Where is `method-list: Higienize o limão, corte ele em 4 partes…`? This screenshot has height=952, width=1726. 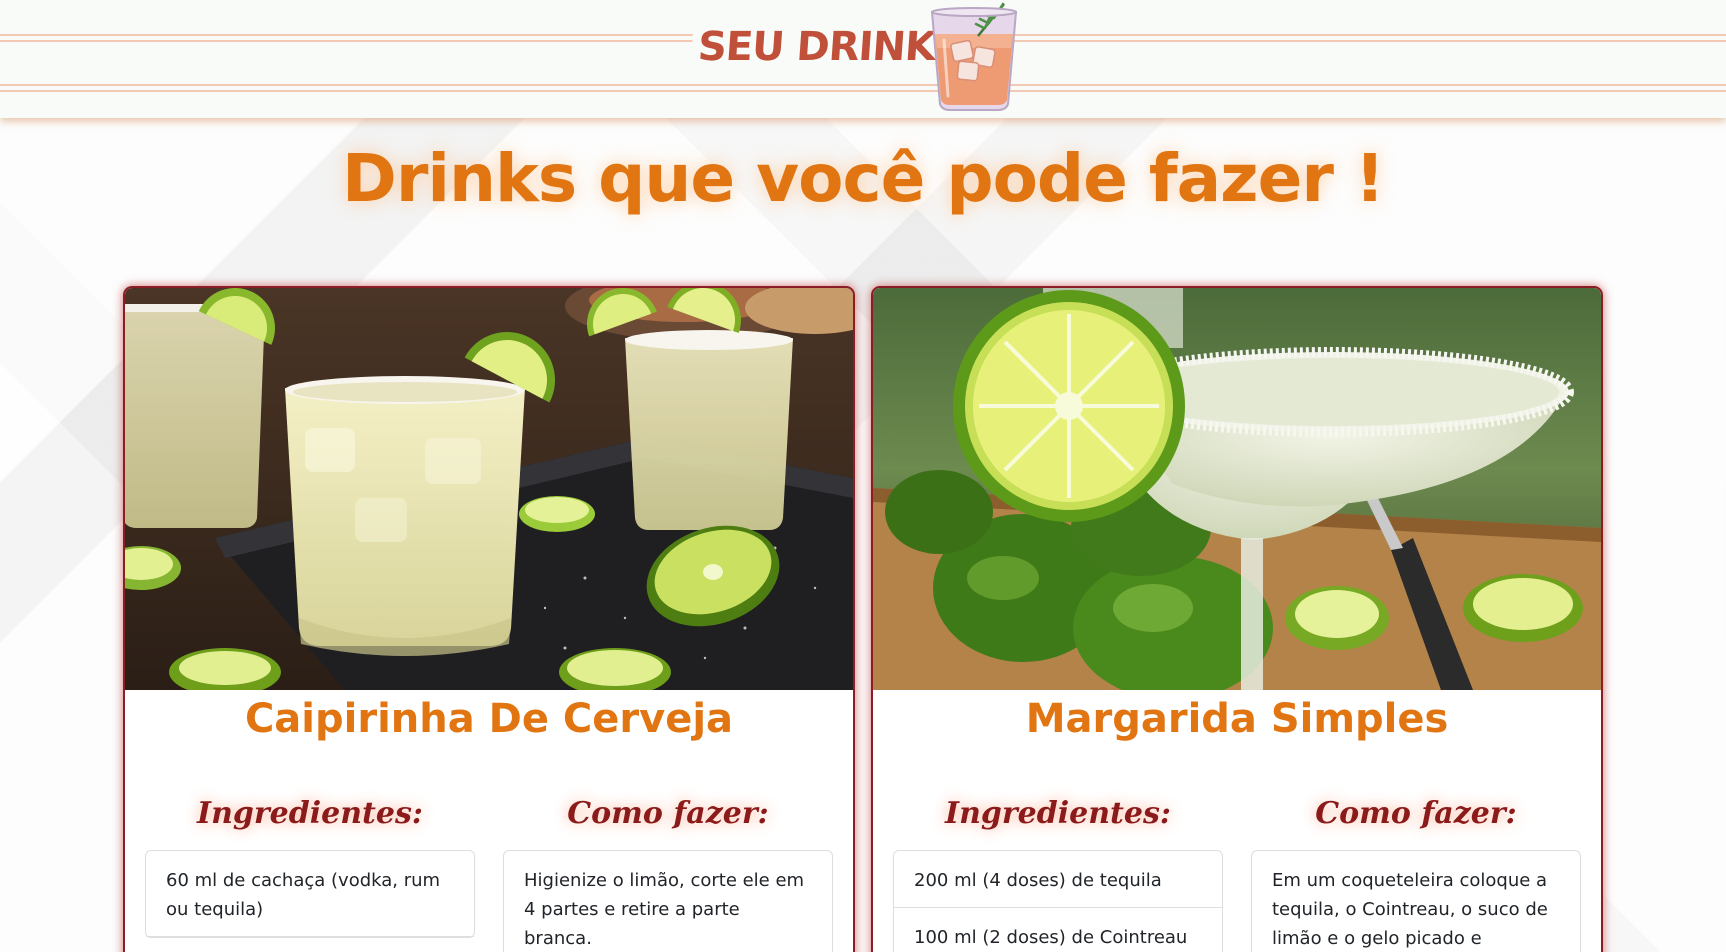 method-list: Higienize o limão, corte ele em 4 partes… is located at coordinates (668, 901).